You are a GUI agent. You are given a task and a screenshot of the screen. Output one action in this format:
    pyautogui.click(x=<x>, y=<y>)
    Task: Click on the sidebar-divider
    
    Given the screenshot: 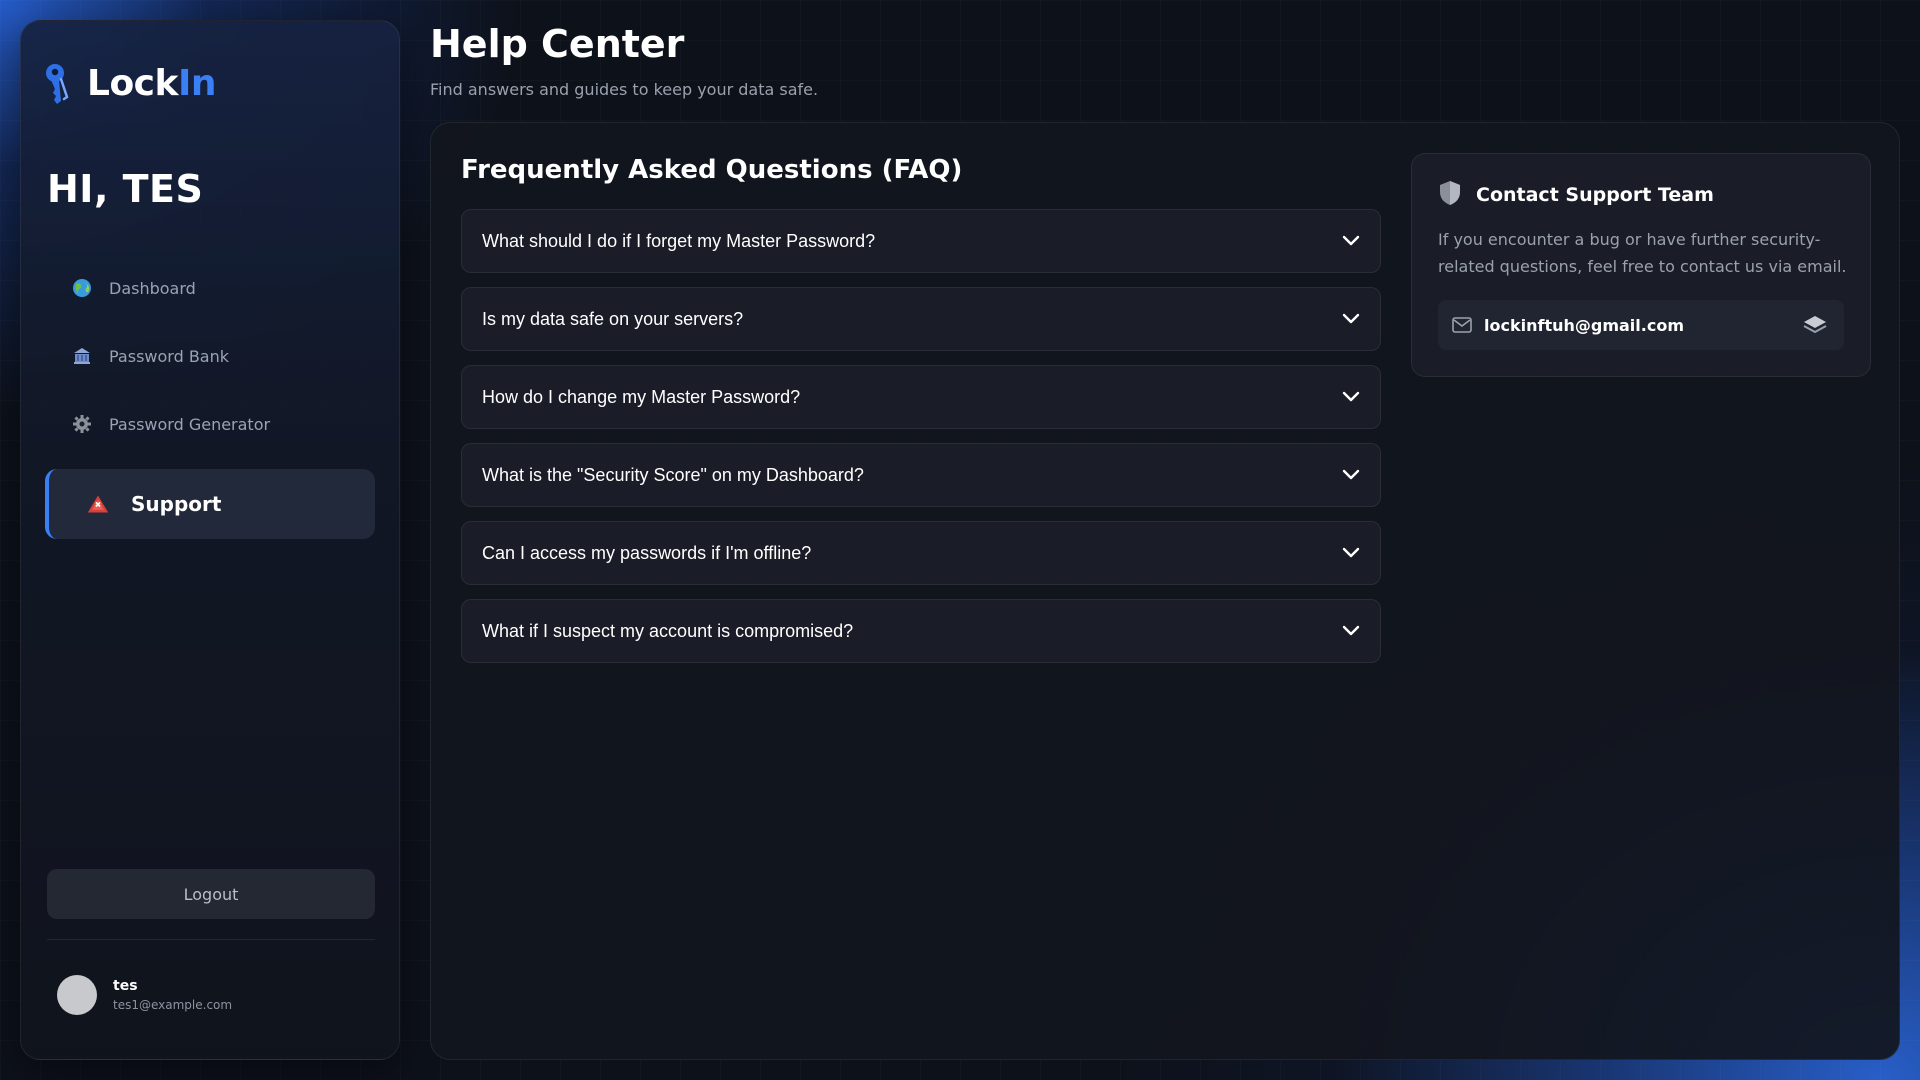 What is the action you would take?
    pyautogui.click(x=211, y=939)
    